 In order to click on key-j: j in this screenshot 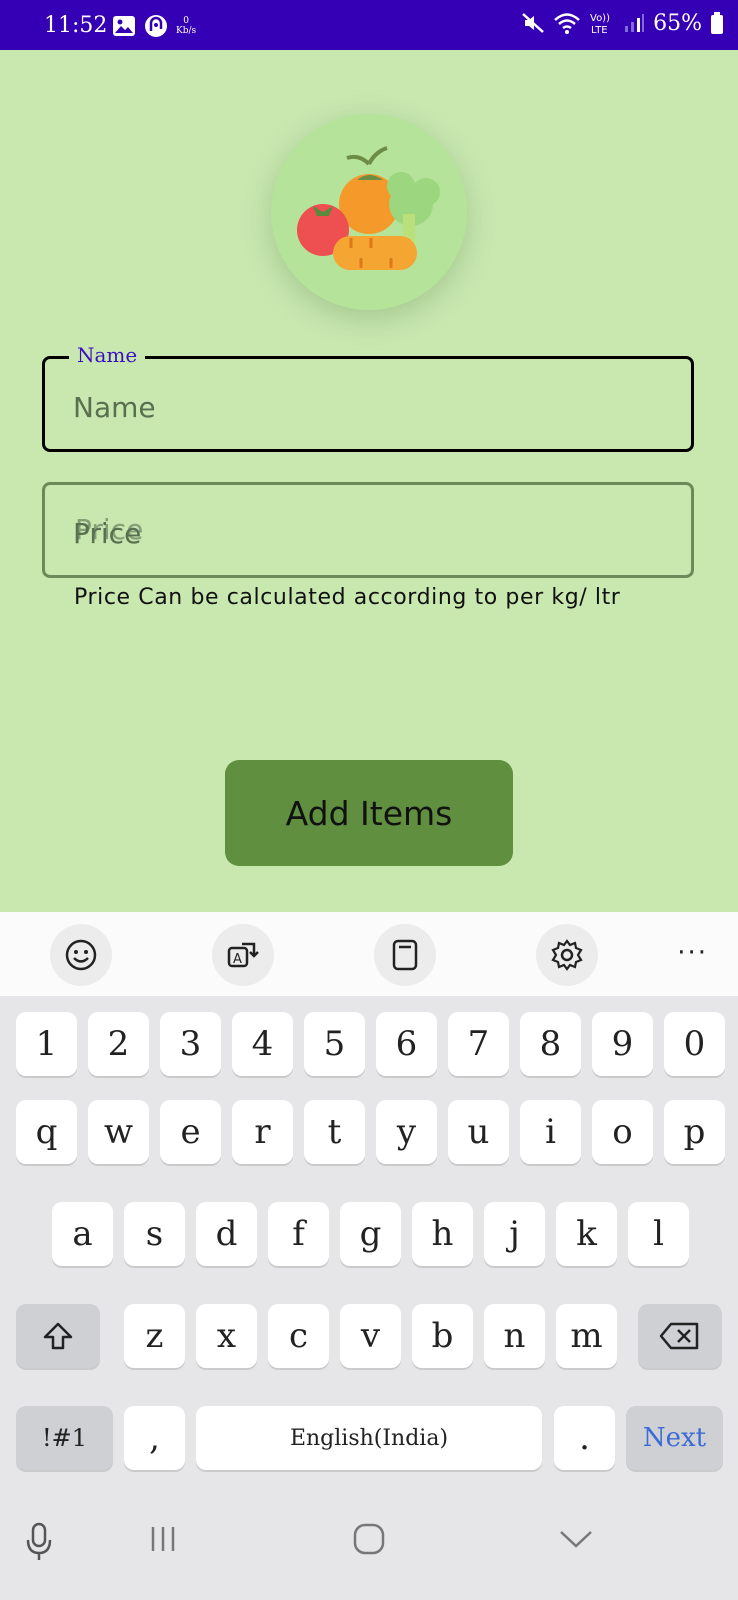, I will do `click(514, 1234)`.